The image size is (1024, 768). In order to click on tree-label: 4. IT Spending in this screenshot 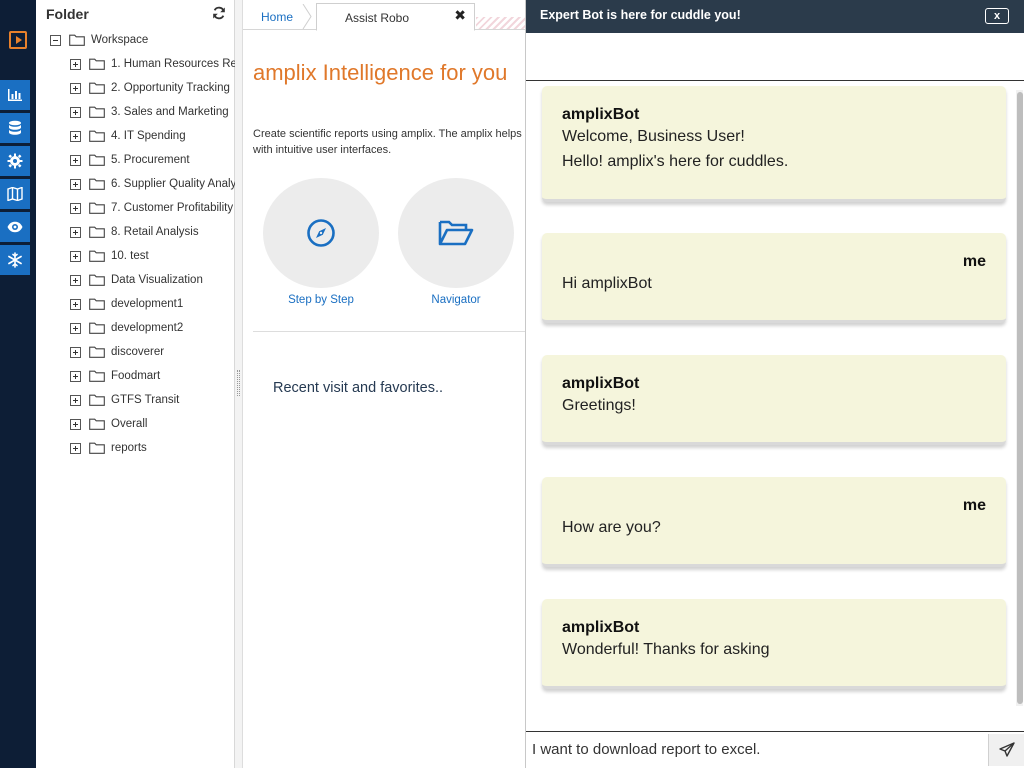, I will do `click(148, 136)`.